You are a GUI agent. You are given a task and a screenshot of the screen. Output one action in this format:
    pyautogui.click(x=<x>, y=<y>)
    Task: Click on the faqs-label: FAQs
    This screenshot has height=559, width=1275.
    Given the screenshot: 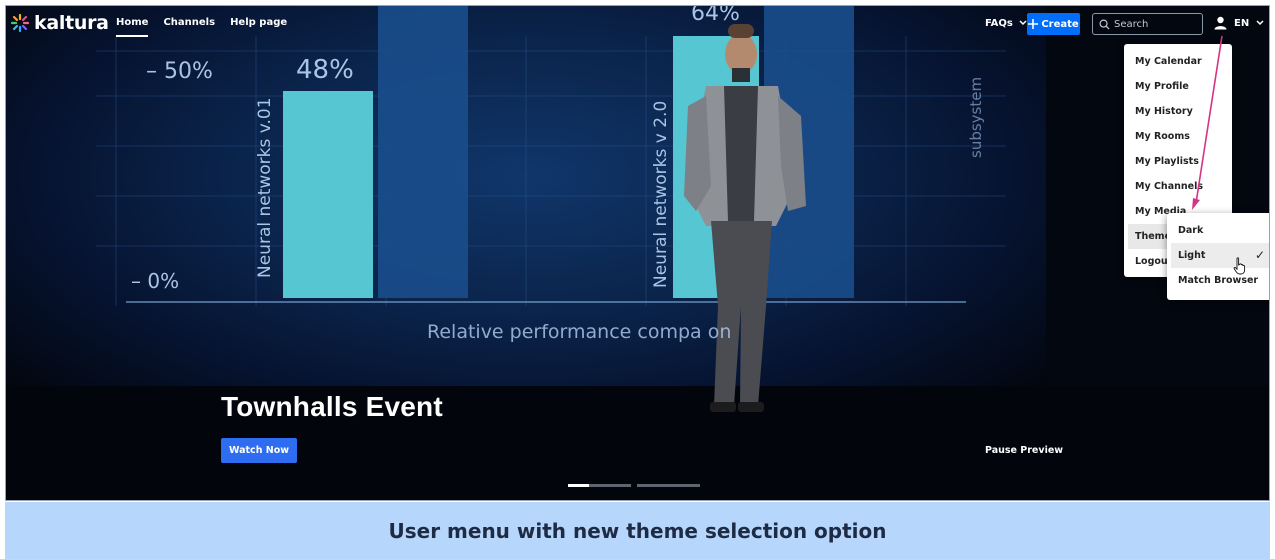 What is the action you would take?
    pyautogui.click(x=999, y=23)
    